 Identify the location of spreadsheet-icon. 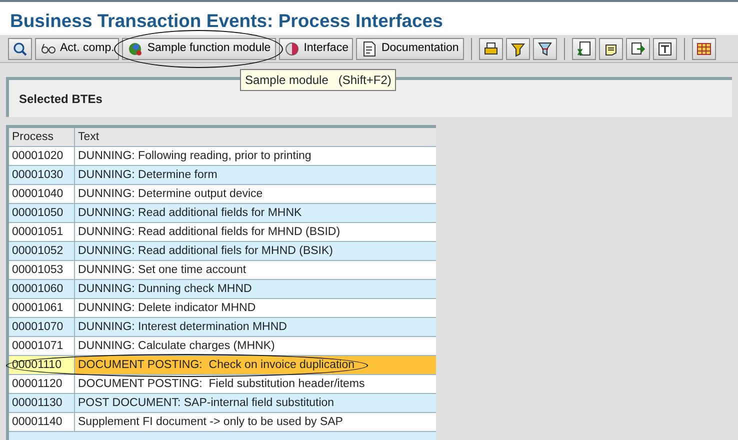
(584, 48).